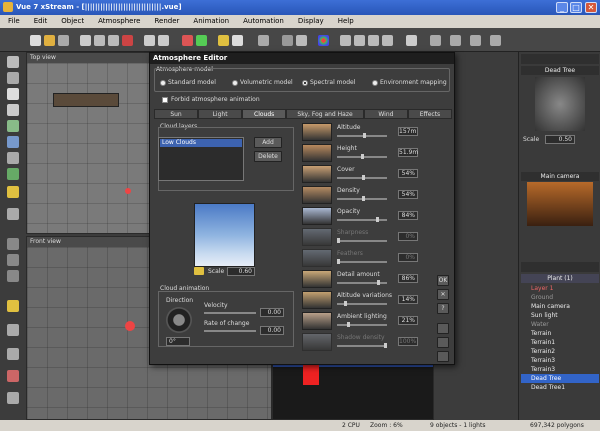 The height and width of the screenshot is (431, 600). Describe the element at coordinates (408, 194) in the screenshot. I see `param-value-input: 54%` at that location.